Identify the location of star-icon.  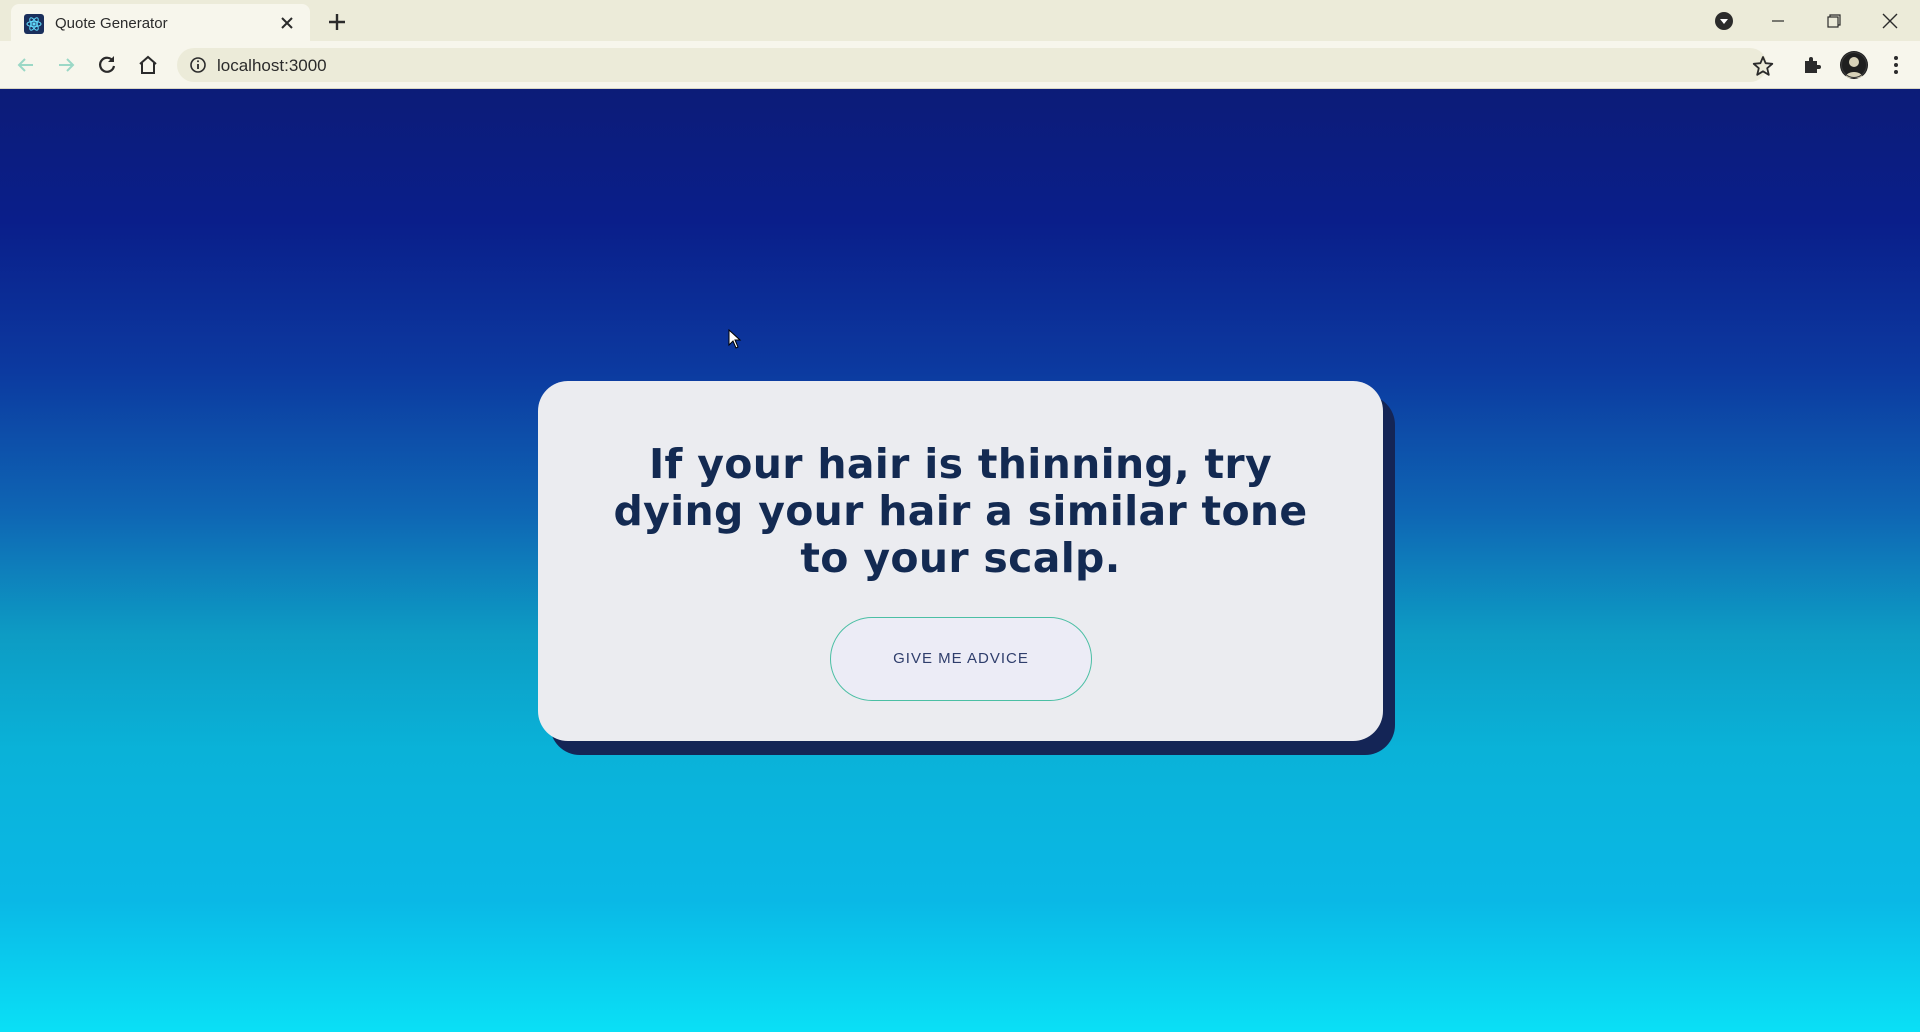
(1763, 66).